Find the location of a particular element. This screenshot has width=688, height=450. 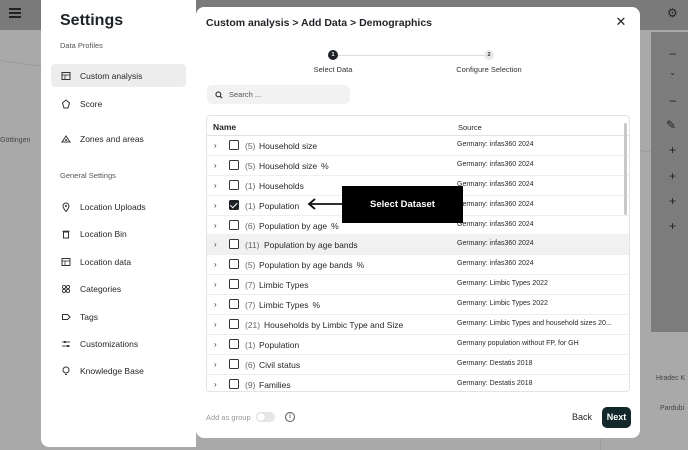

row-name: Population by age% is located at coordinates (299, 226).